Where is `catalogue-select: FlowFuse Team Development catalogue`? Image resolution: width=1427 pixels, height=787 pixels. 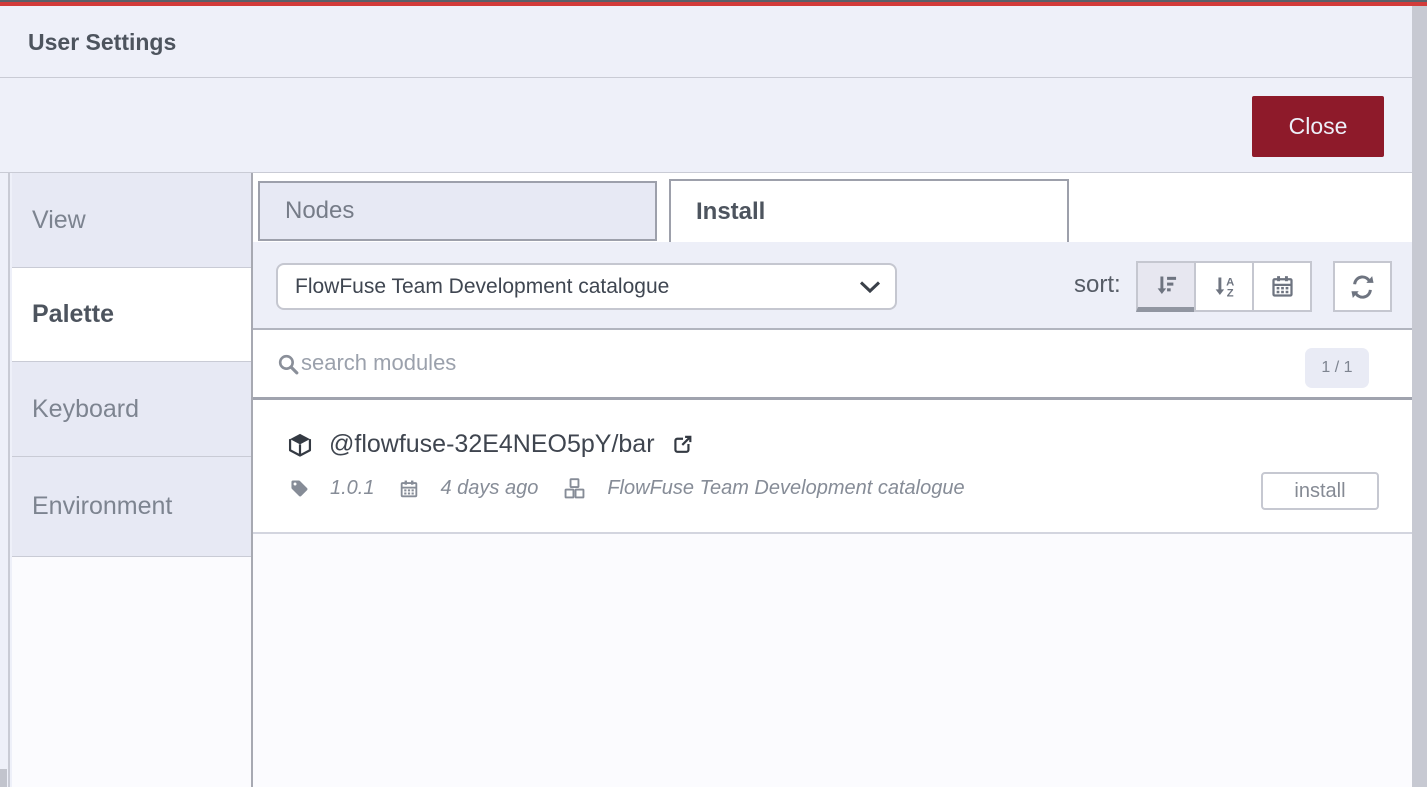 catalogue-select: FlowFuse Team Development catalogue is located at coordinates (586, 286).